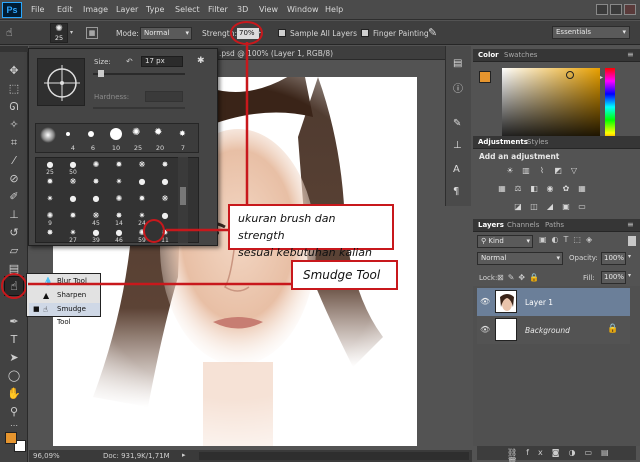 The image size is (640, 462). I want to click on smudge-tool-callout: Smudge Tool, so click(344, 275).